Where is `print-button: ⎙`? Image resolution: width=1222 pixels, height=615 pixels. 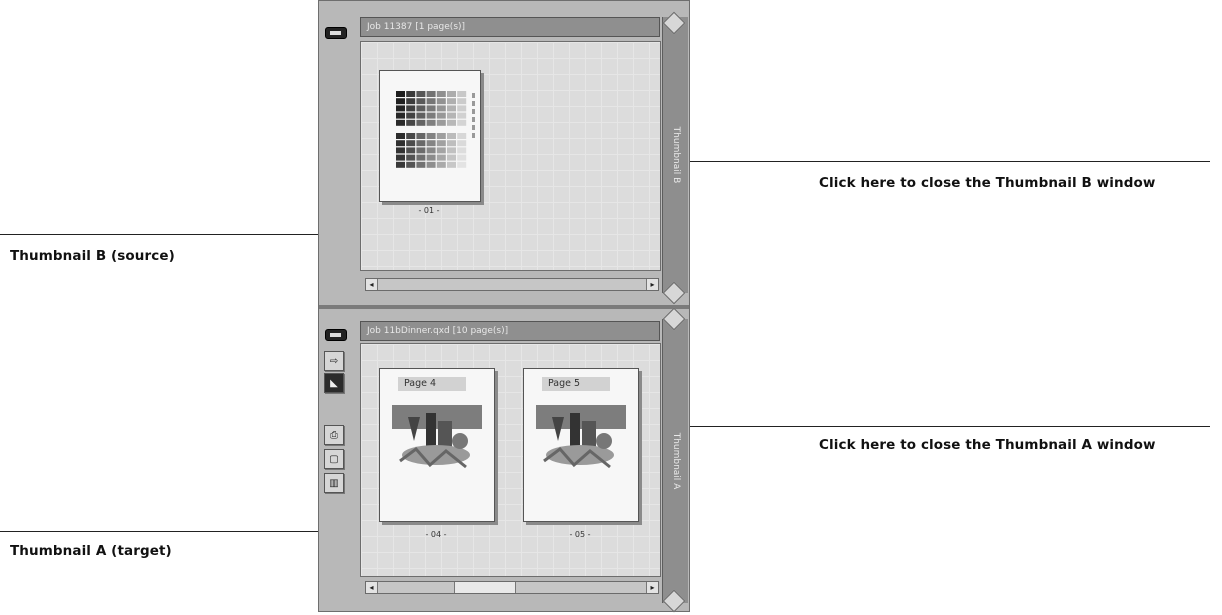 print-button: ⎙ is located at coordinates (334, 435).